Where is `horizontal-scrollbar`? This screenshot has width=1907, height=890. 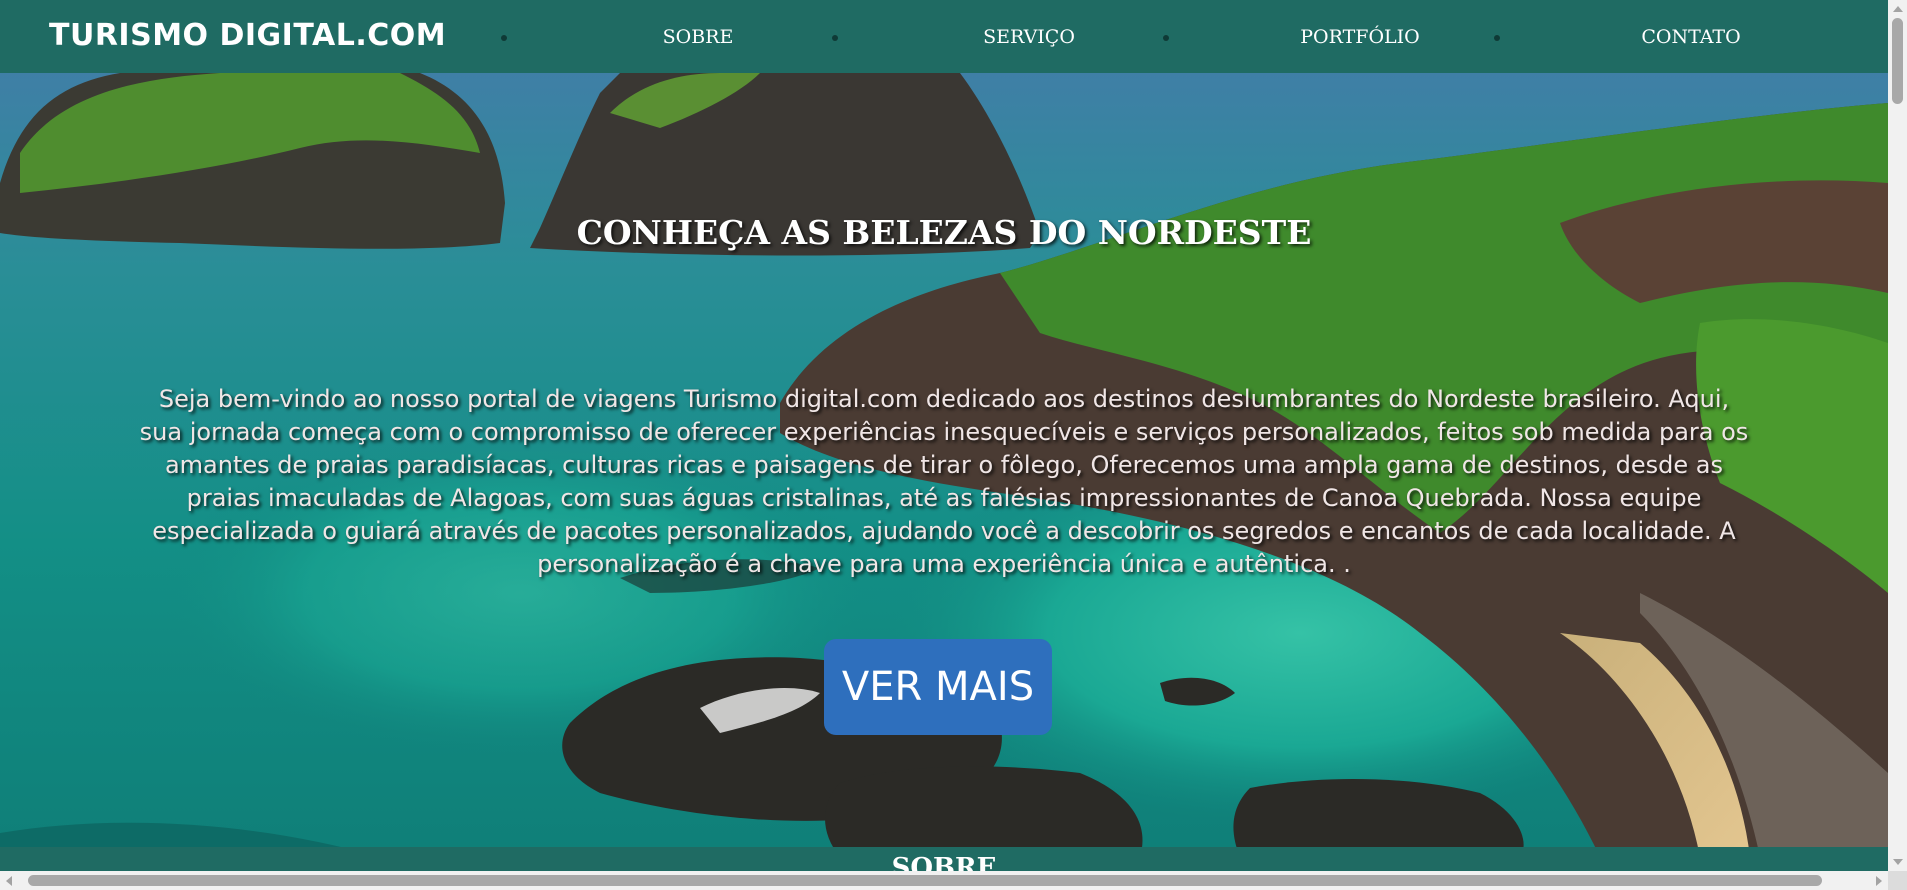
horizontal-scrollbar is located at coordinates (944, 880).